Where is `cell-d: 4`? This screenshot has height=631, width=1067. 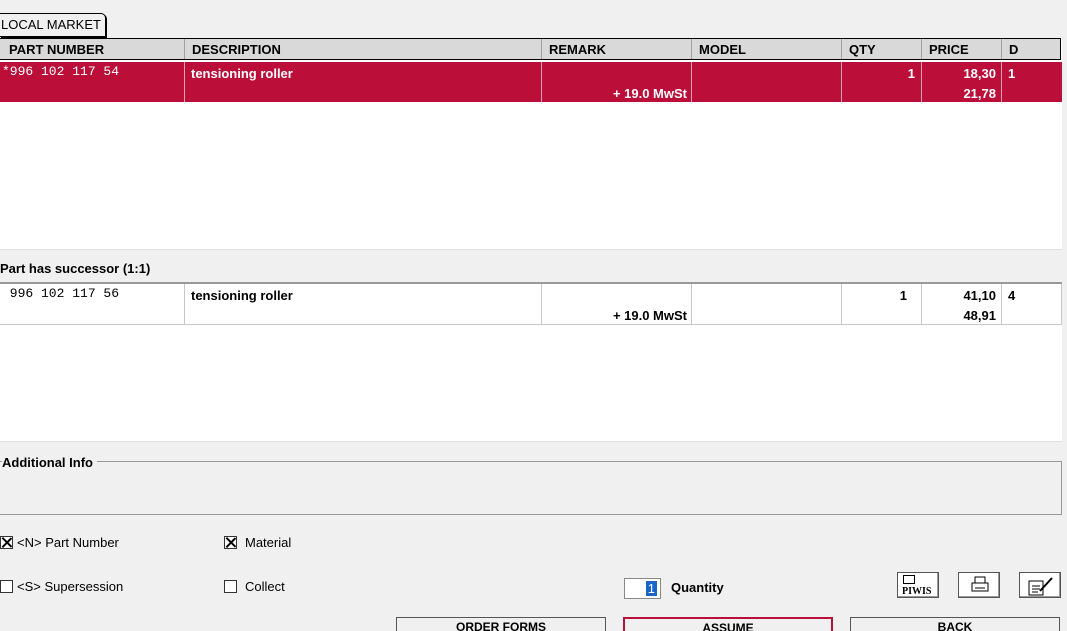
cell-d: 4 is located at coordinates (1032, 304).